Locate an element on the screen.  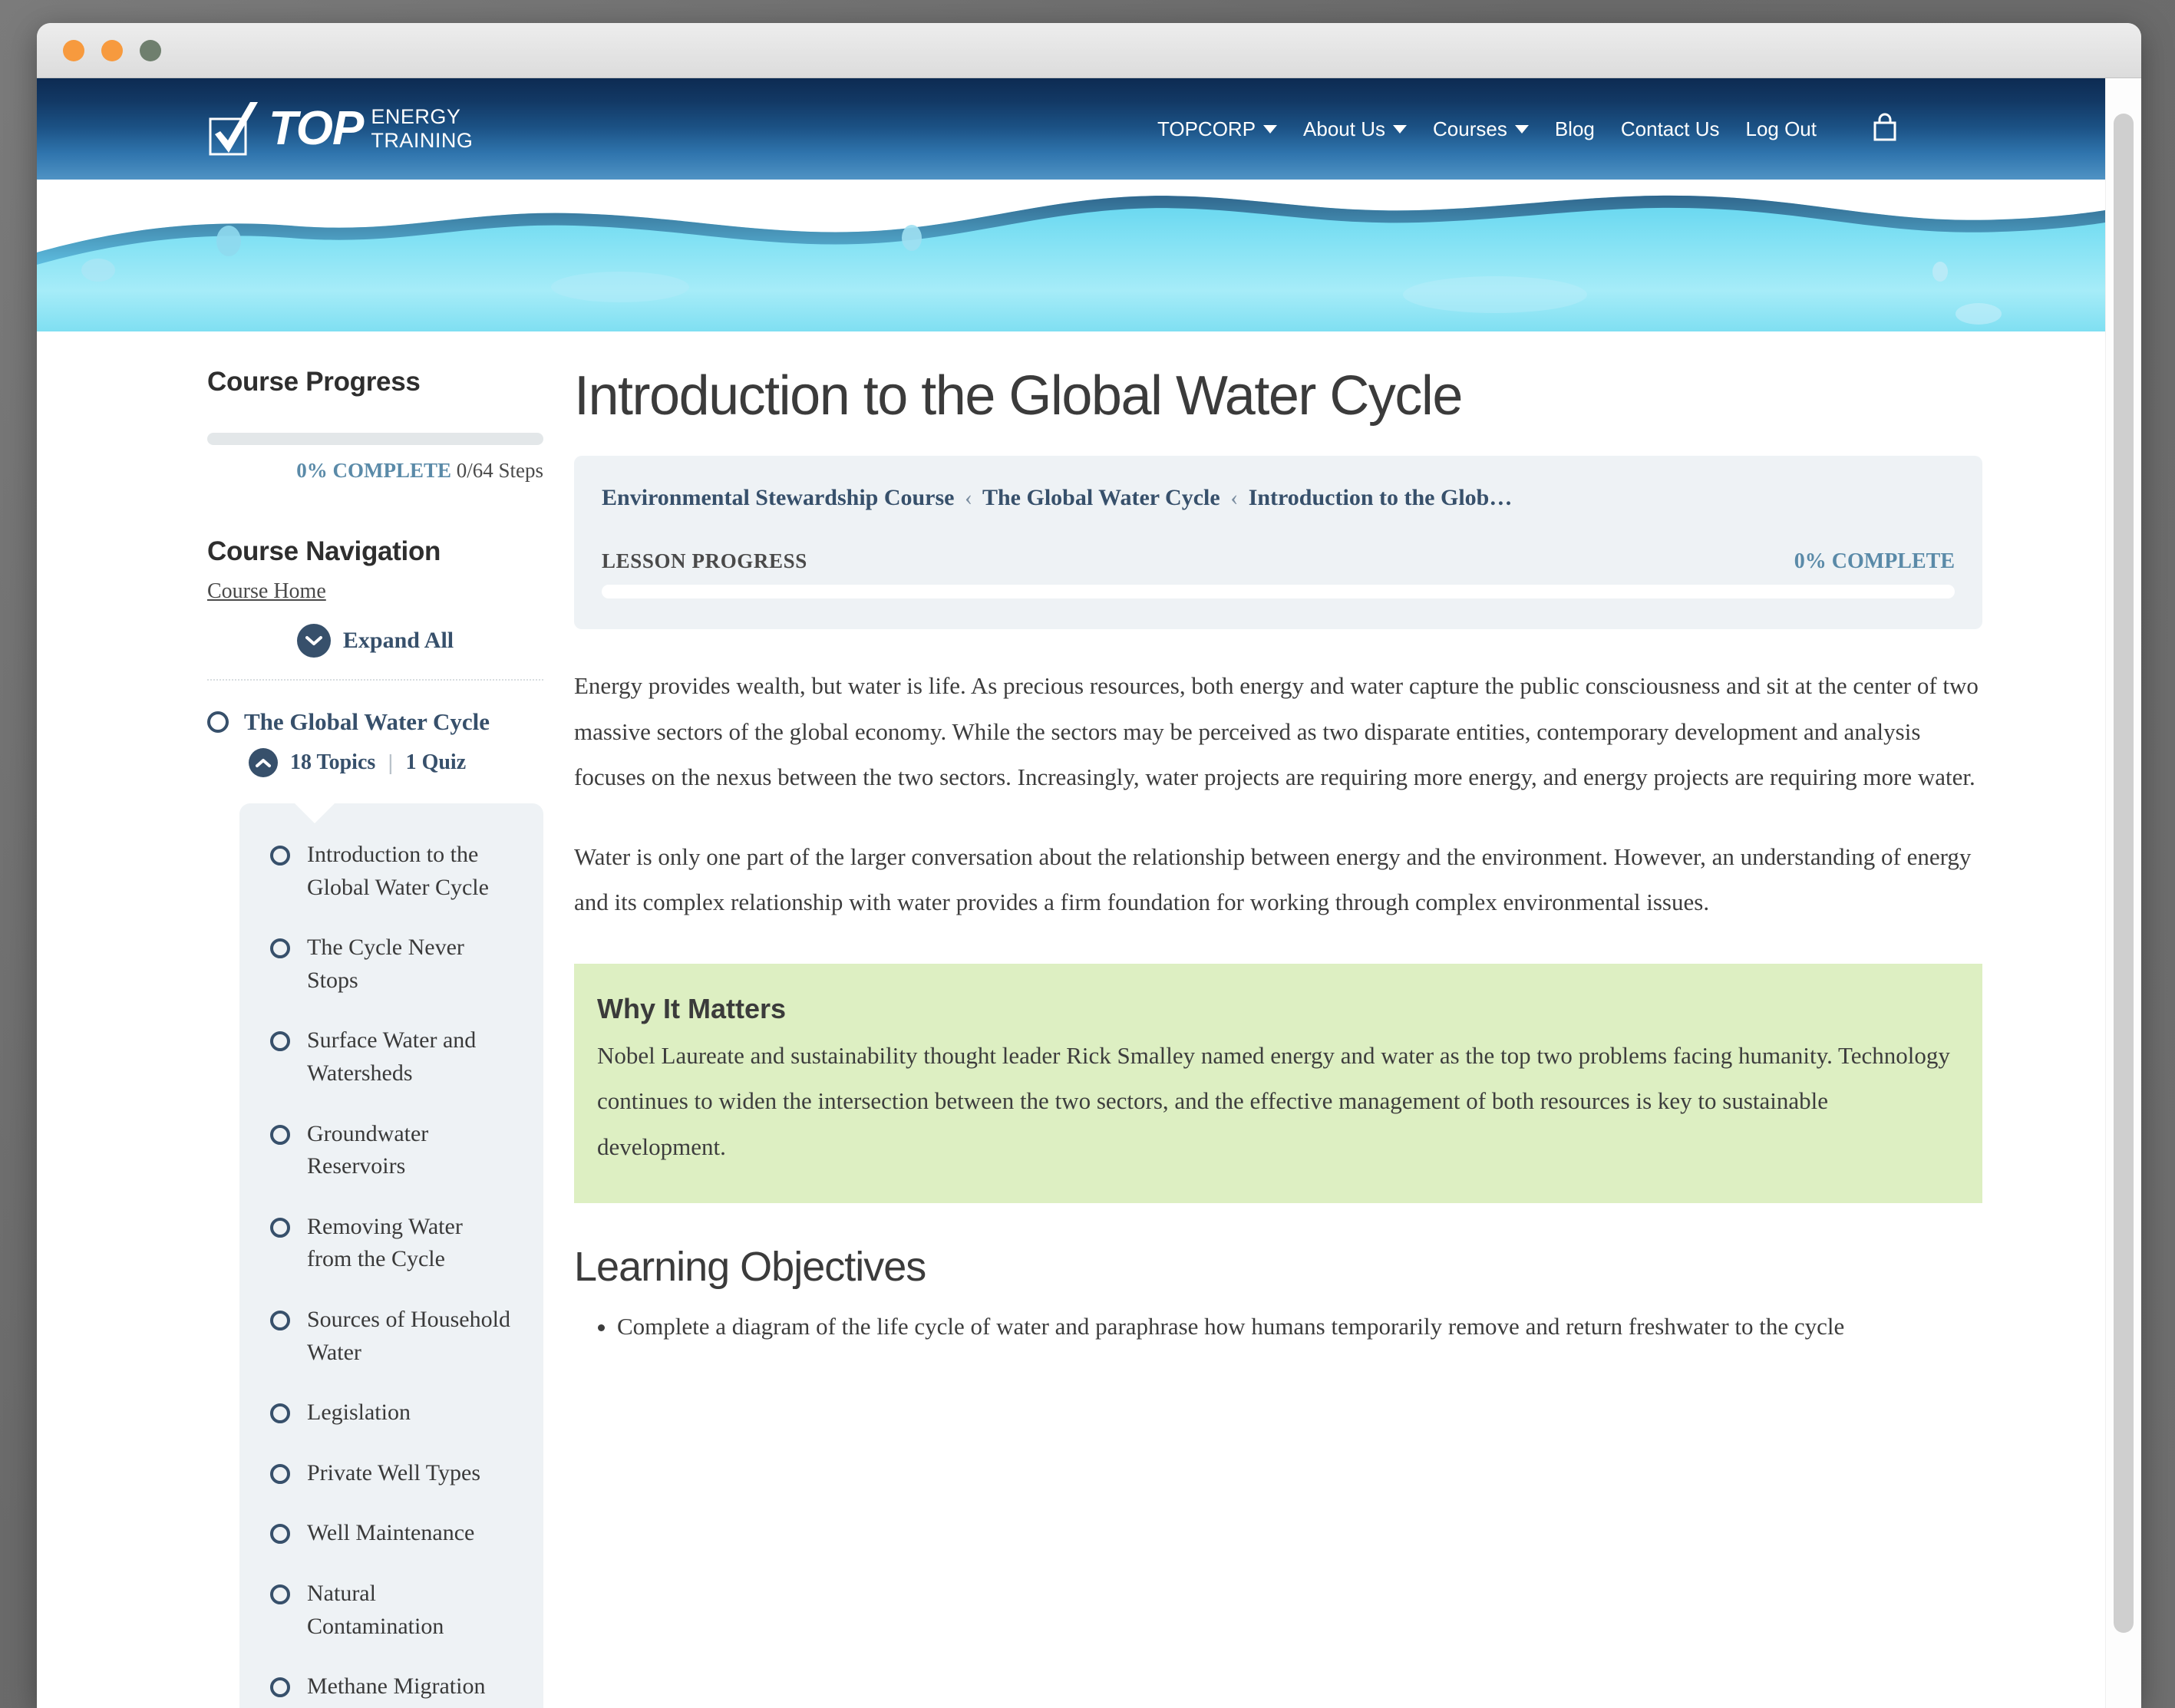
shopping-bag-icon is located at coordinates (1885, 129).